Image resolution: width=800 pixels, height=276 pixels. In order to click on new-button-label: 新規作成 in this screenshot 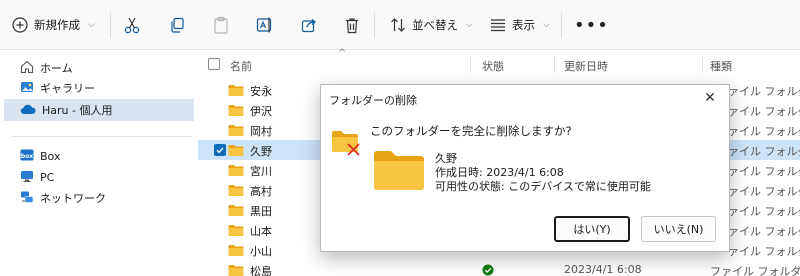, I will do `click(57, 25)`.